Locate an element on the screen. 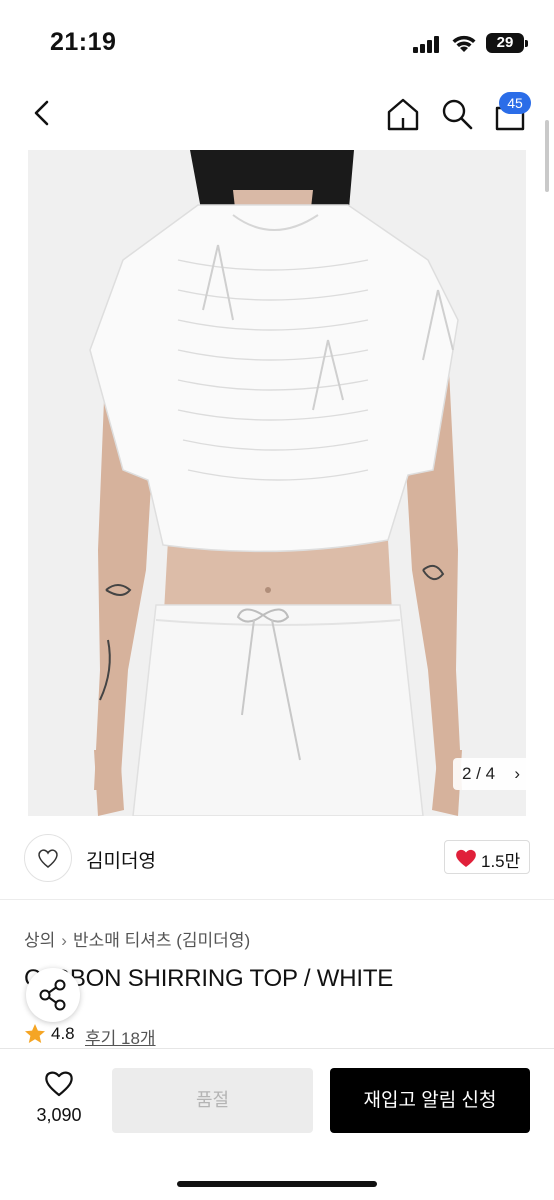 The image size is (554, 1200). home-indicator is located at coordinates (277, 1184).